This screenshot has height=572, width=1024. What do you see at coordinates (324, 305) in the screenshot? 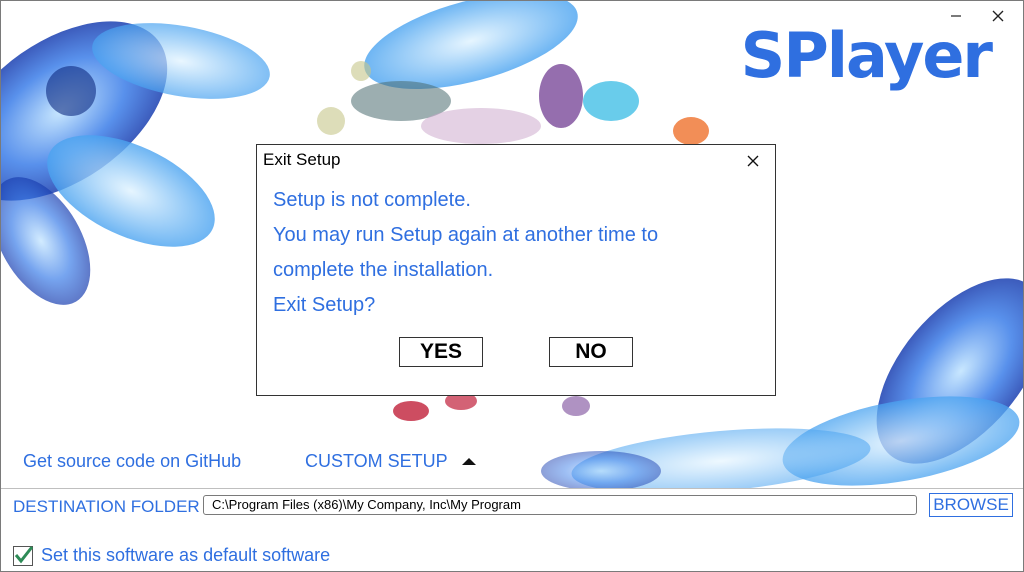
I see `dialog-line: Exit Setup?` at bounding box center [324, 305].